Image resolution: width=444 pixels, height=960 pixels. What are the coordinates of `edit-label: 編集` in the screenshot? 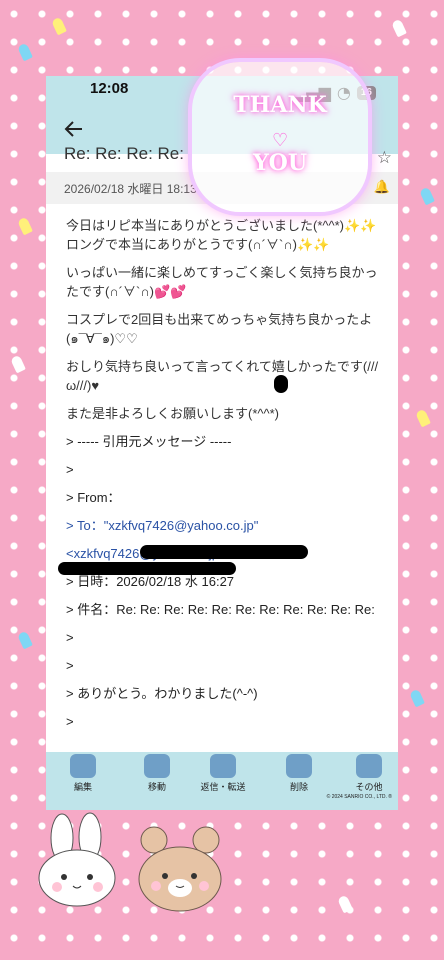 It's located at (82, 787).